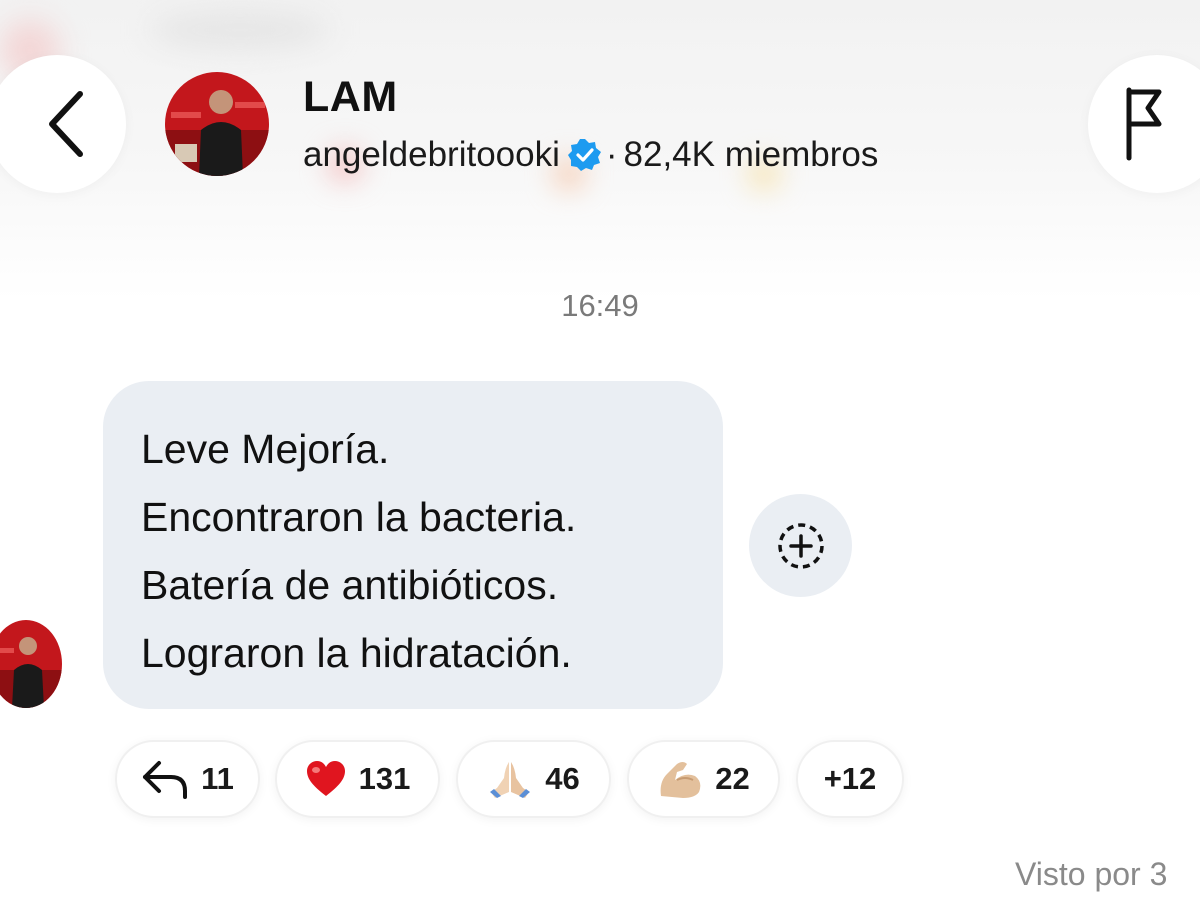 The width and height of the screenshot is (1200, 900). Describe the element at coordinates (533, 779) in the screenshot. I see `reaction-chip-pray: 46` at that location.